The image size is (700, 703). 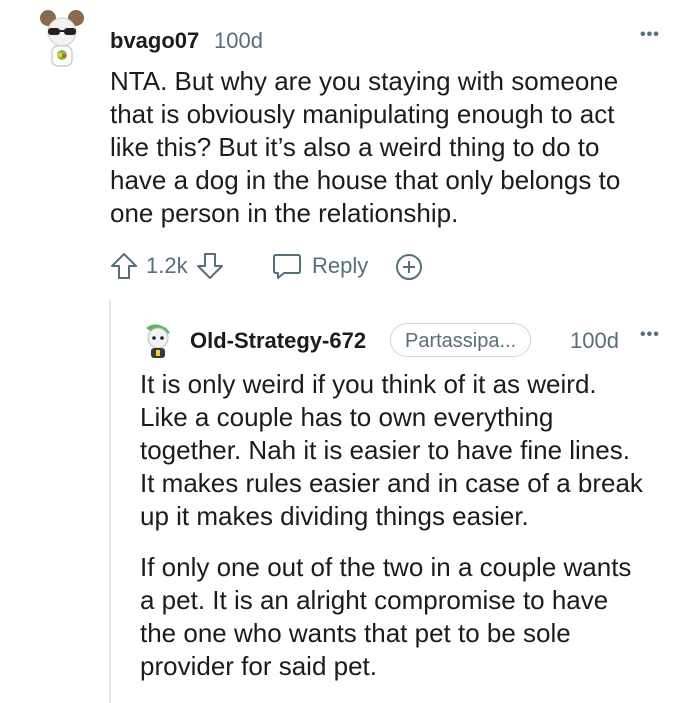 I want to click on award-button, so click(x=409, y=269).